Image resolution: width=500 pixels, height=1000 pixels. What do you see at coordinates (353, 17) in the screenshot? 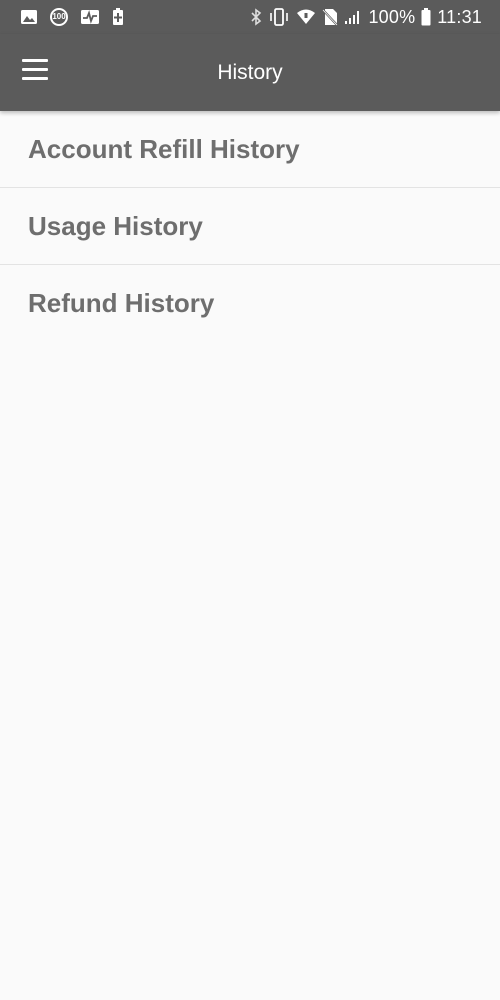
I see `signal-icon` at bounding box center [353, 17].